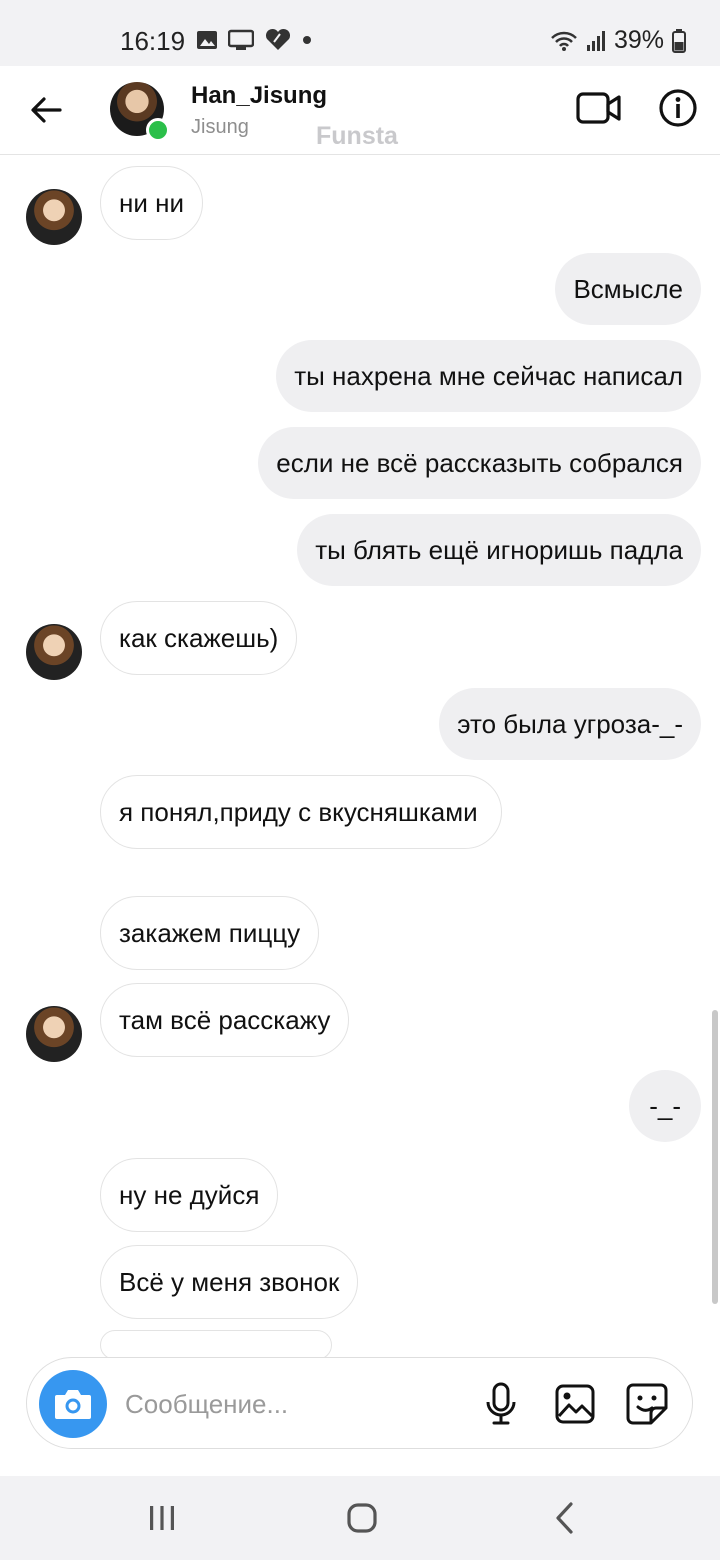 Image resolution: width=720 pixels, height=1560 pixels. What do you see at coordinates (564, 1518) in the screenshot?
I see `nav-back-icon` at bounding box center [564, 1518].